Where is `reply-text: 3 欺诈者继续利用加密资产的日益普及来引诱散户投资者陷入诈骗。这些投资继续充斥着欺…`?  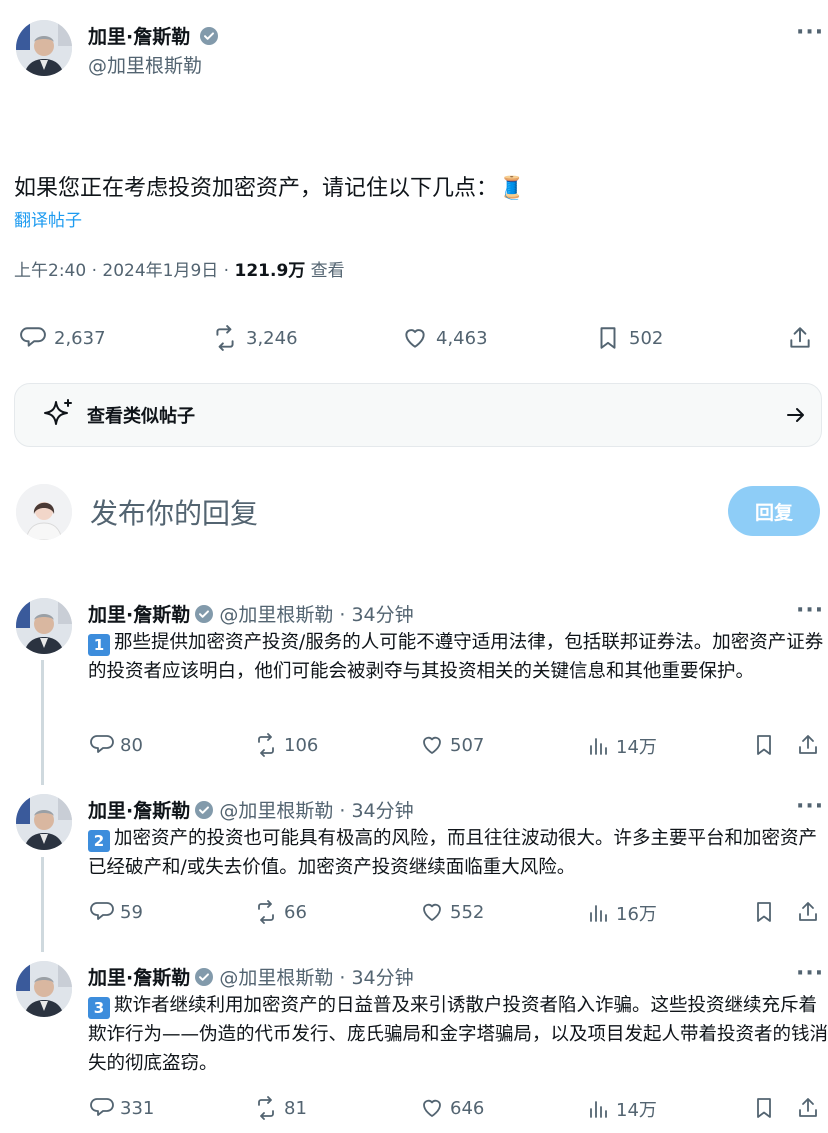
reply-text: 3 欺诈者继续利用加密资产的日益普及来引诱散户投资者陷入诈骗。这些投资继续充斥着欺… is located at coordinates (458, 1034).